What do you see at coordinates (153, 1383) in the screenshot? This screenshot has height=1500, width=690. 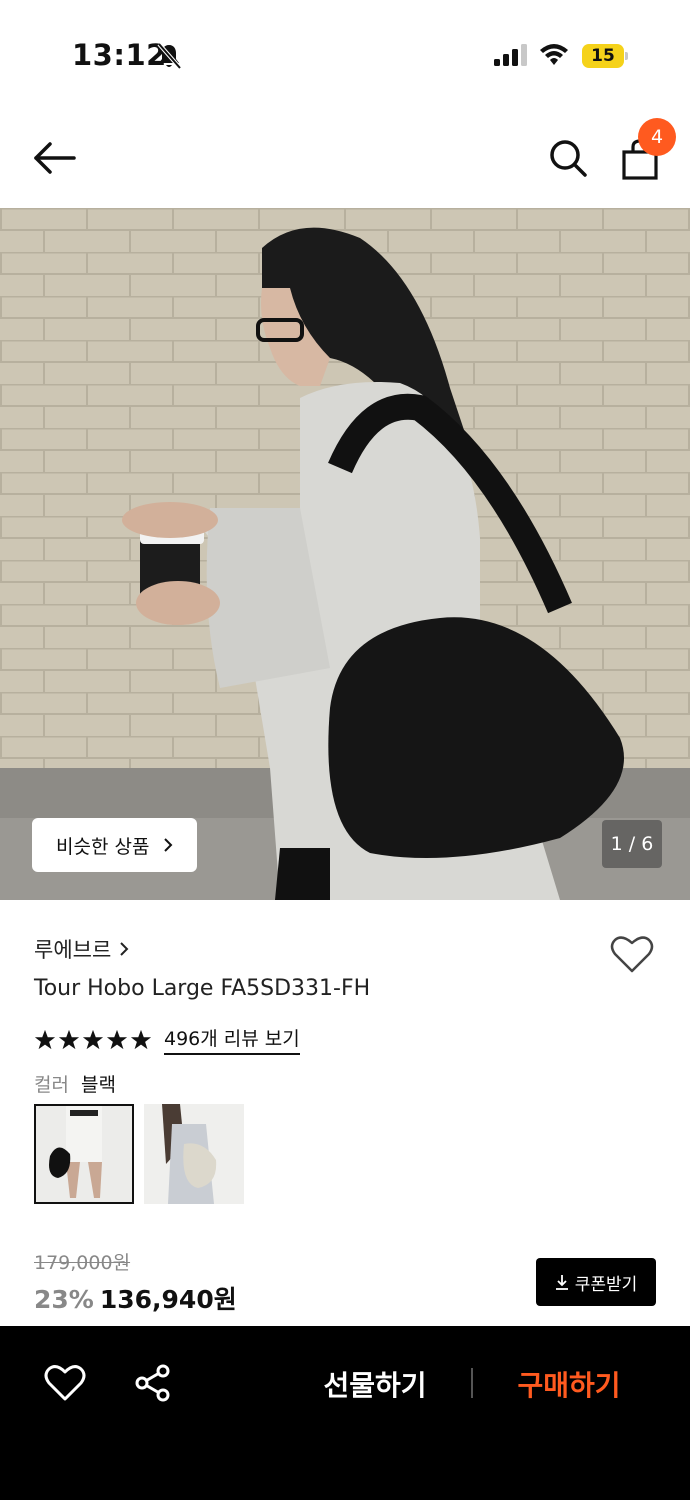 I see `share-icon` at bounding box center [153, 1383].